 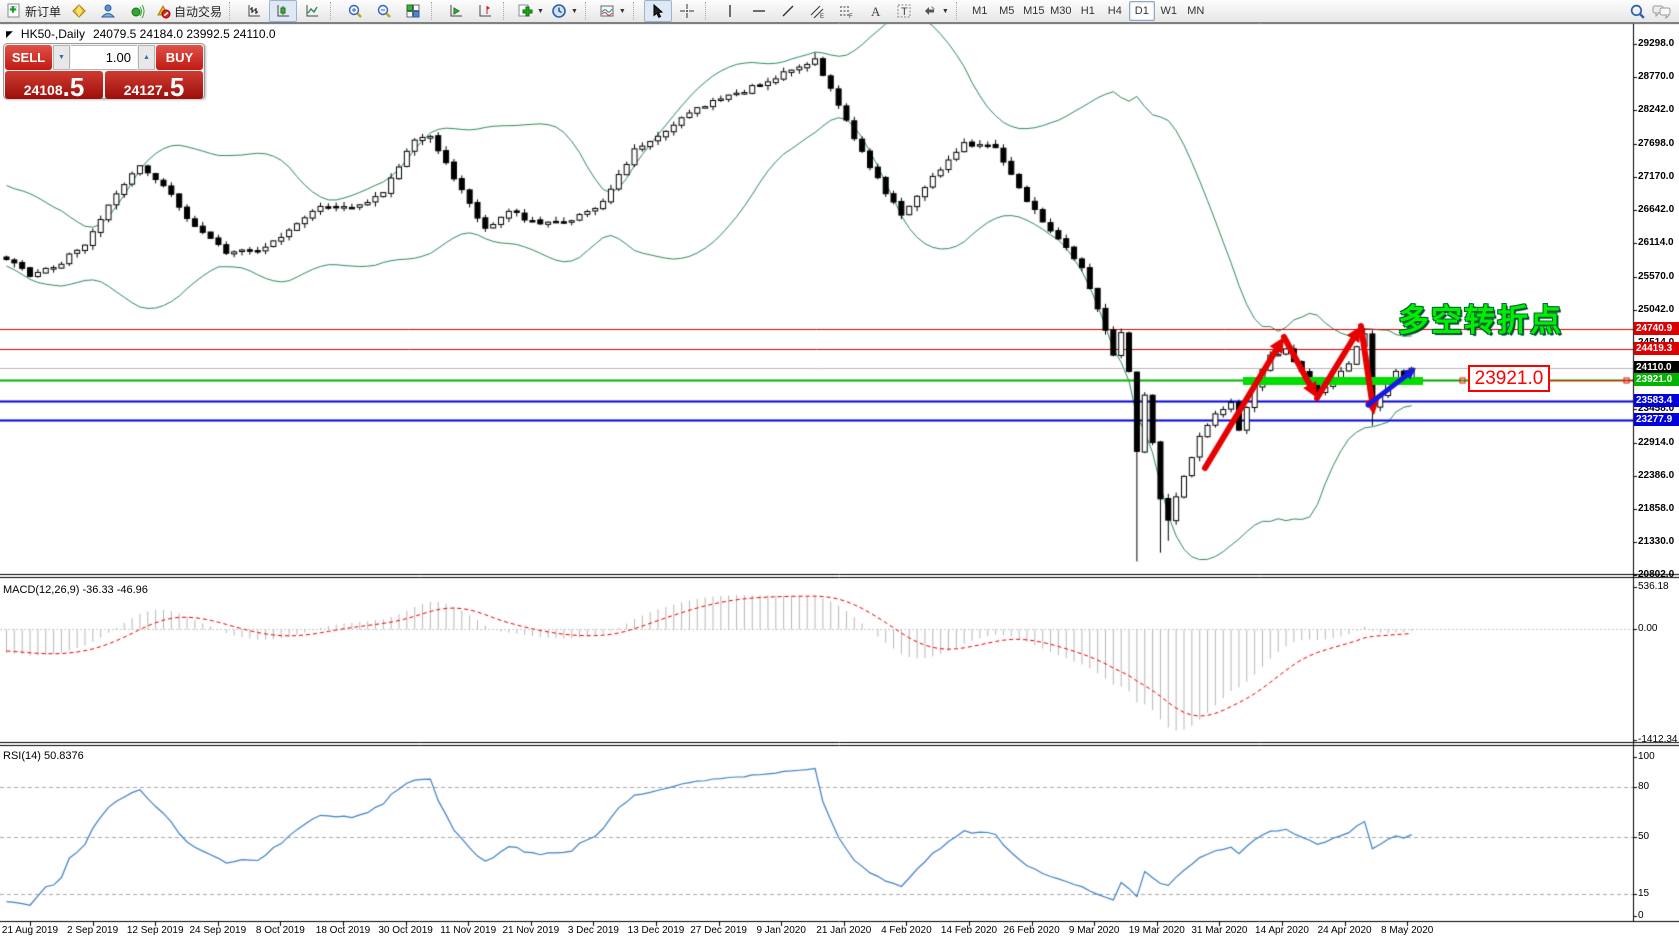 I want to click on toolbar-separator, so click(x=333, y=11).